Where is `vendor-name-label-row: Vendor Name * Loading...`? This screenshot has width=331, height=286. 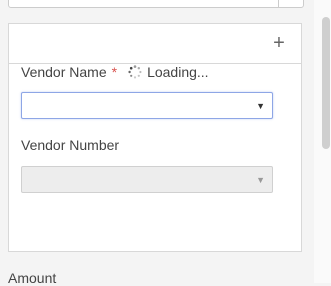 vendor-name-label-row: Vendor Name * Loading... is located at coordinates (115, 72).